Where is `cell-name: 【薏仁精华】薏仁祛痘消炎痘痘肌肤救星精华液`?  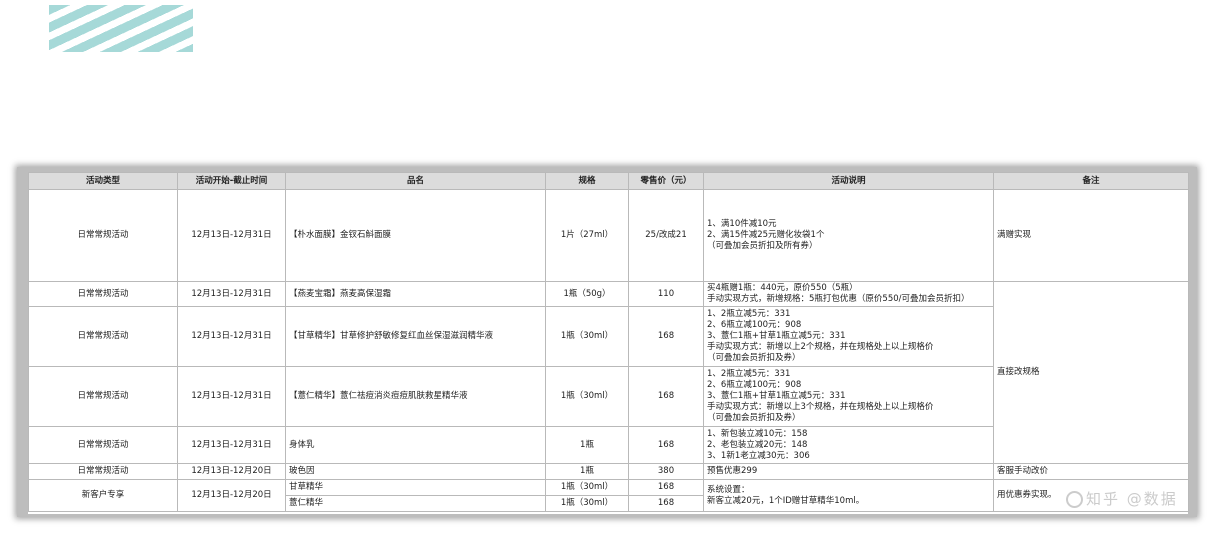 cell-name: 【薏仁精华】薏仁祛痘消炎痘痘肌肤救星精华液 is located at coordinates (415, 396).